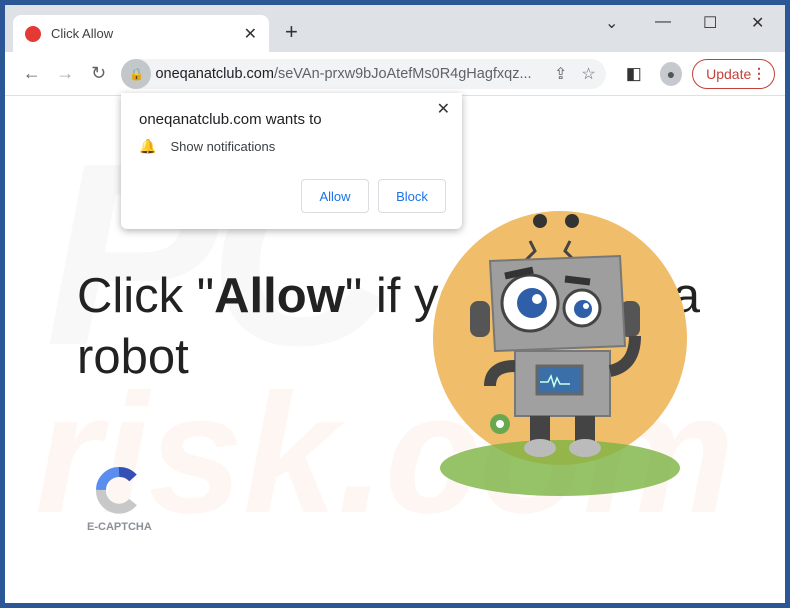 Image resolution: width=790 pixels, height=608 pixels. Describe the element at coordinates (117, 490) in the screenshot. I see `captcha-c-icon` at that location.